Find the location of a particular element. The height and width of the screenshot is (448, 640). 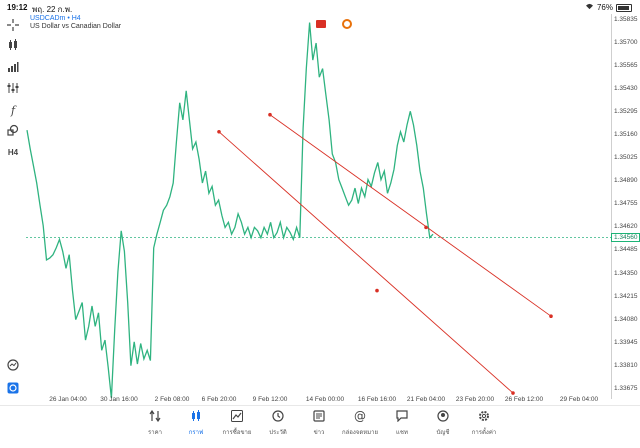

history-icon is located at coordinates (278, 416).